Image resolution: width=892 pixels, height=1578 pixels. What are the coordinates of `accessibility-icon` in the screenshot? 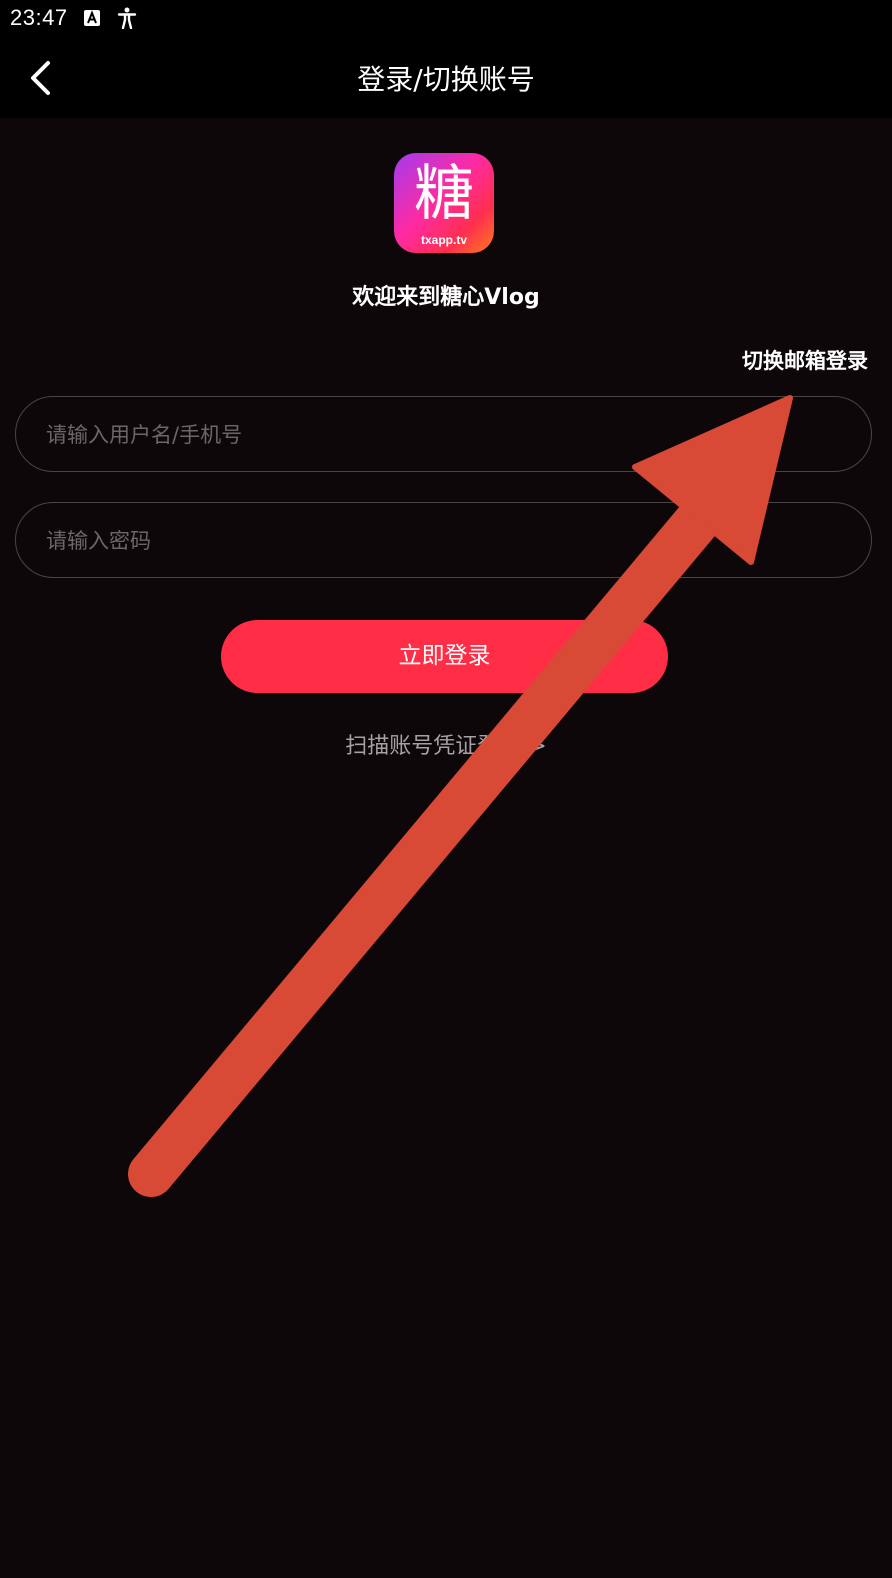 It's located at (127, 18).